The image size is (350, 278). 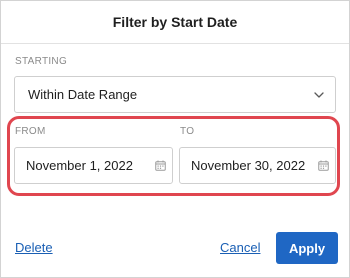 I want to click on starting-select: Within Date Range, so click(x=175, y=94).